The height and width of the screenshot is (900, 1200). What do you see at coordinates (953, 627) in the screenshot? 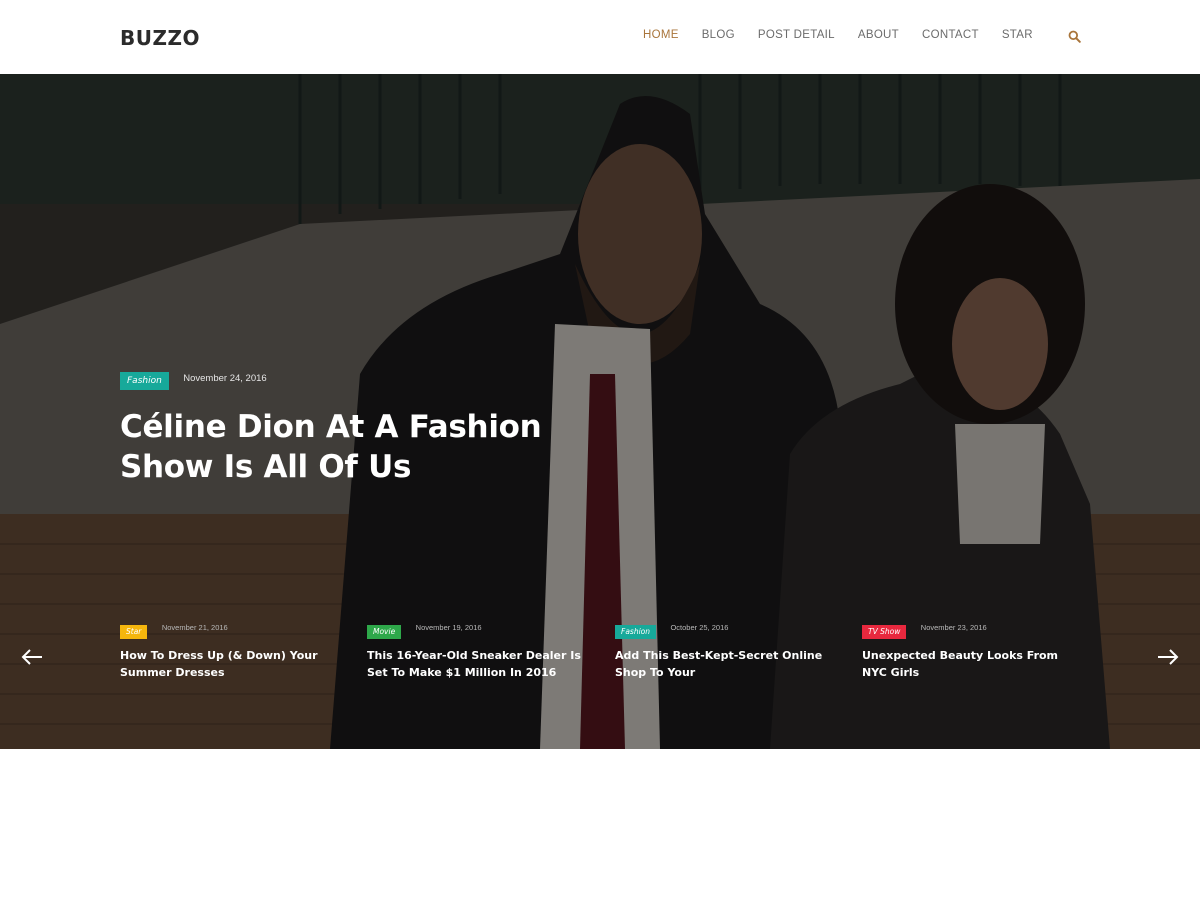
I see `card-date: November 23, 2016` at bounding box center [953, 627].